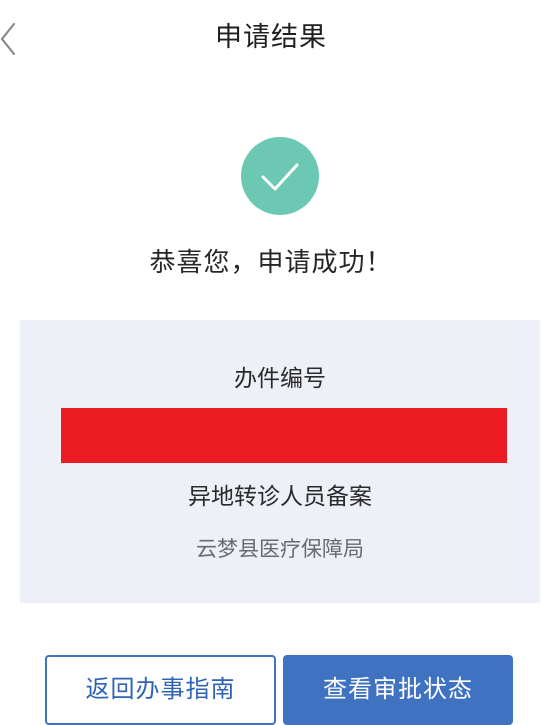  What do you see at coordinates (160, 690) in the screenshot?
I see `return-guide-button: 返回办事指南` at bounding box center [160, 690].